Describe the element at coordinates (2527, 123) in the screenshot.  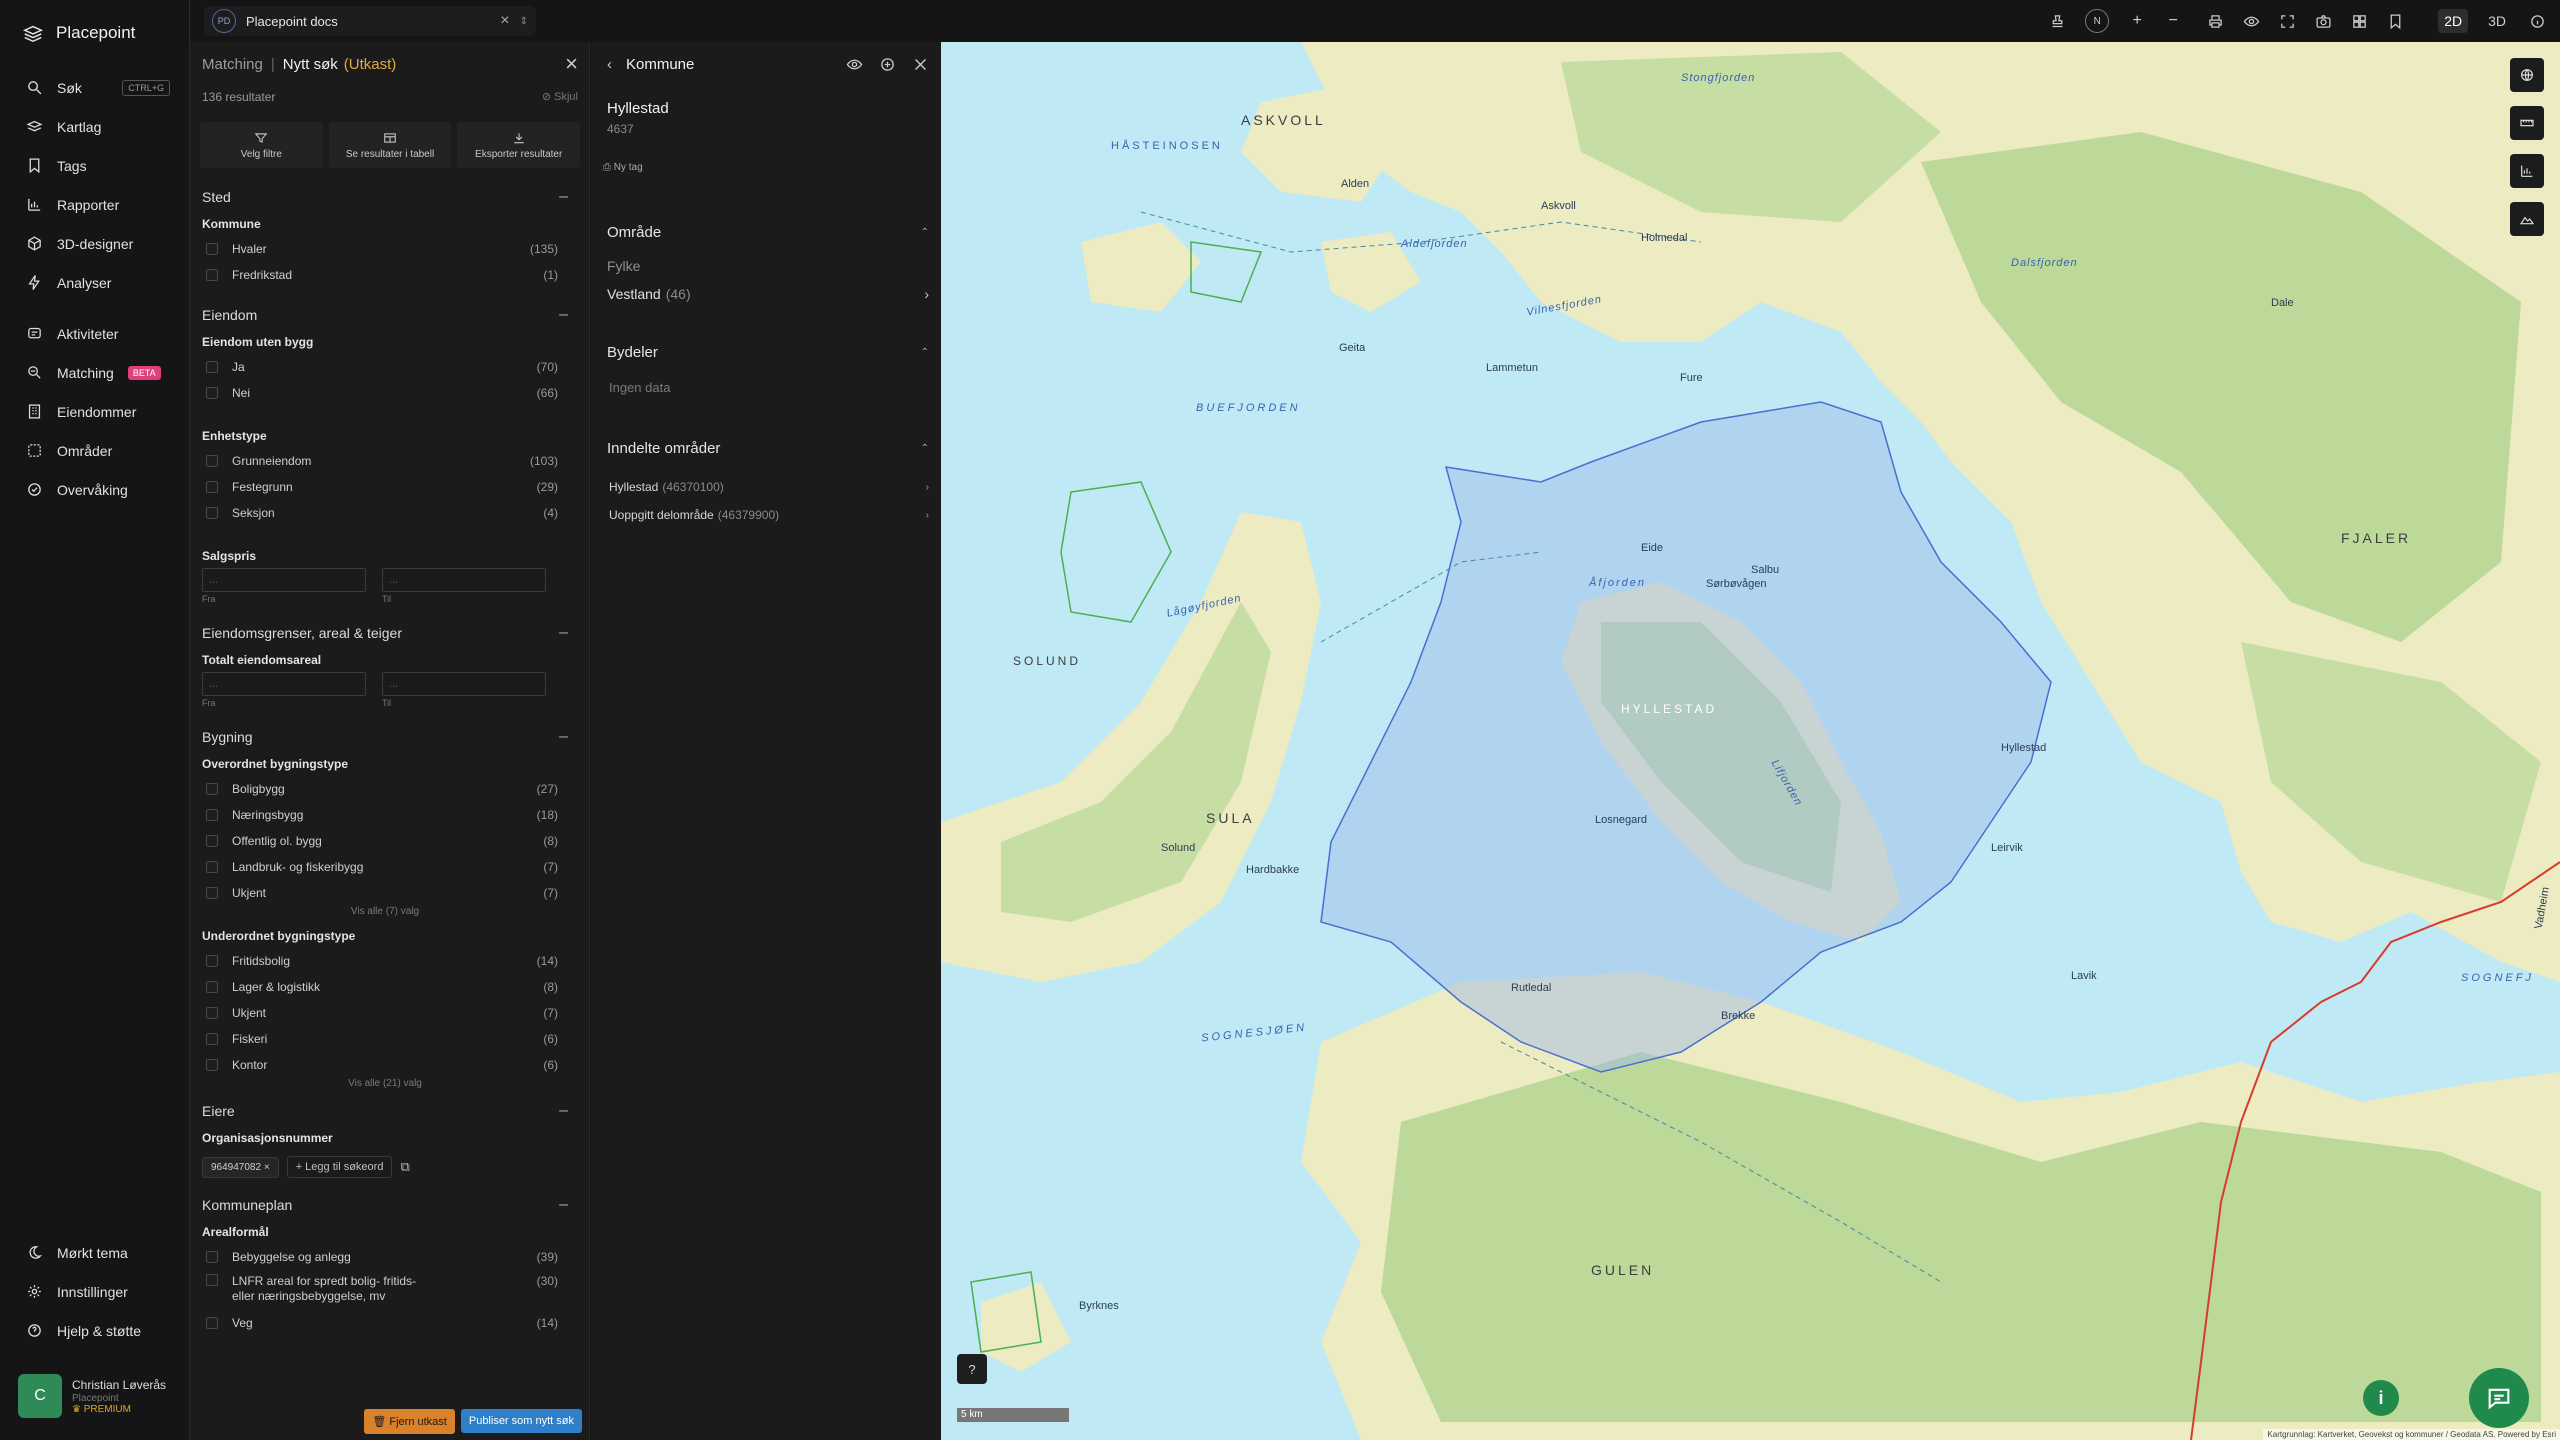
I see `measure-tool-button` at that location.